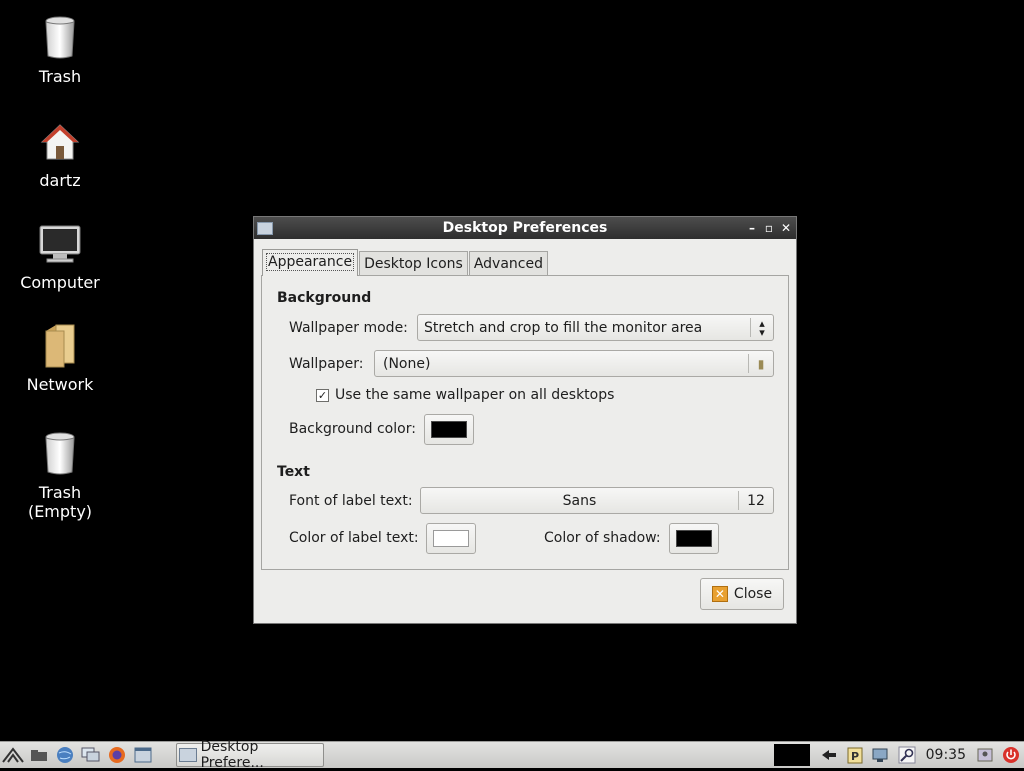 The image size is (1024, 771). Describe the element at coordinates (348, 328) in the screenshot. I see `wallpaper-mode-label: Wallpaper mode:` at that location.